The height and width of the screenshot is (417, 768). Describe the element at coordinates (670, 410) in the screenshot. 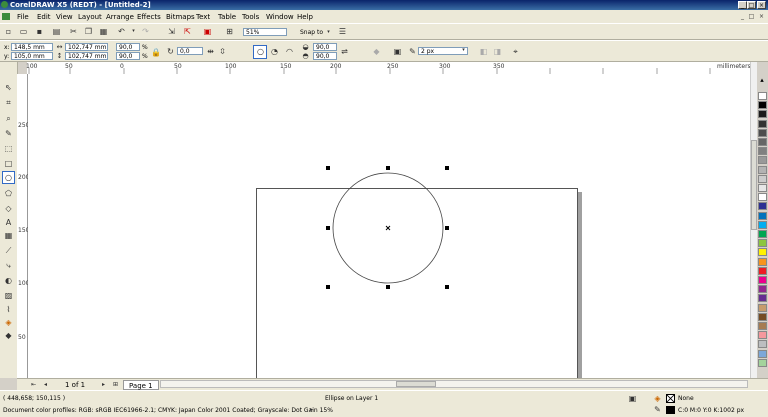

I see `outline-color-swatch` at that location.